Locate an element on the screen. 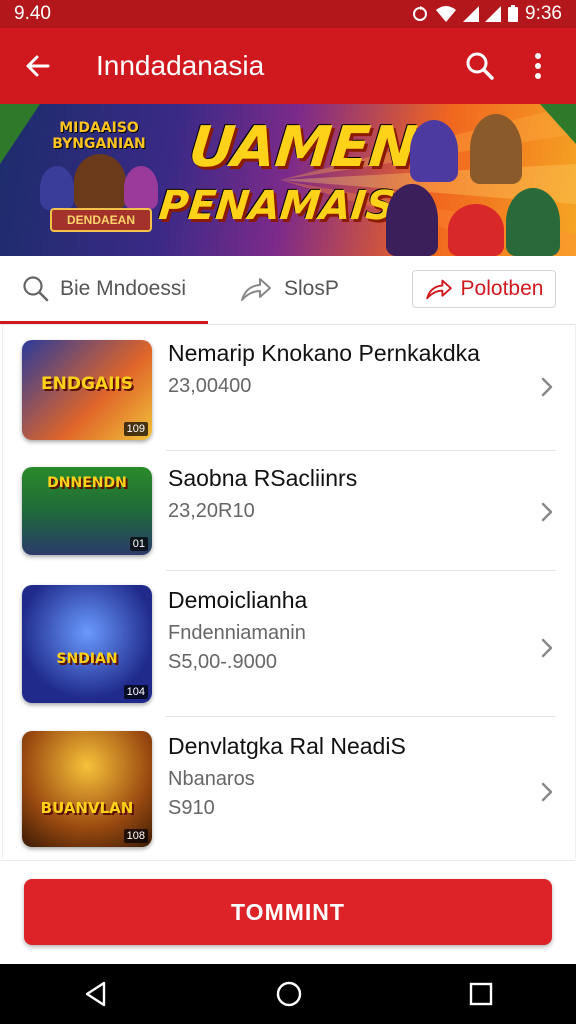 The image size is (576, 1024). promote-button: Polotben is located at coordinates (484, 289).